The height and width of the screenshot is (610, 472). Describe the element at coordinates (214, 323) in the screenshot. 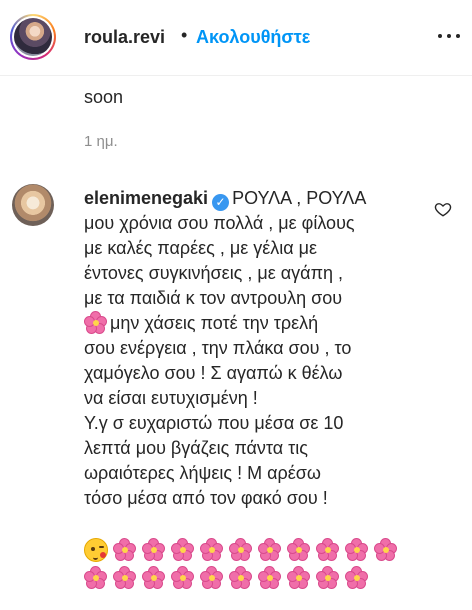

I see `comment-line-text: μην χάσεις ποτέ την τρελή` at that location.